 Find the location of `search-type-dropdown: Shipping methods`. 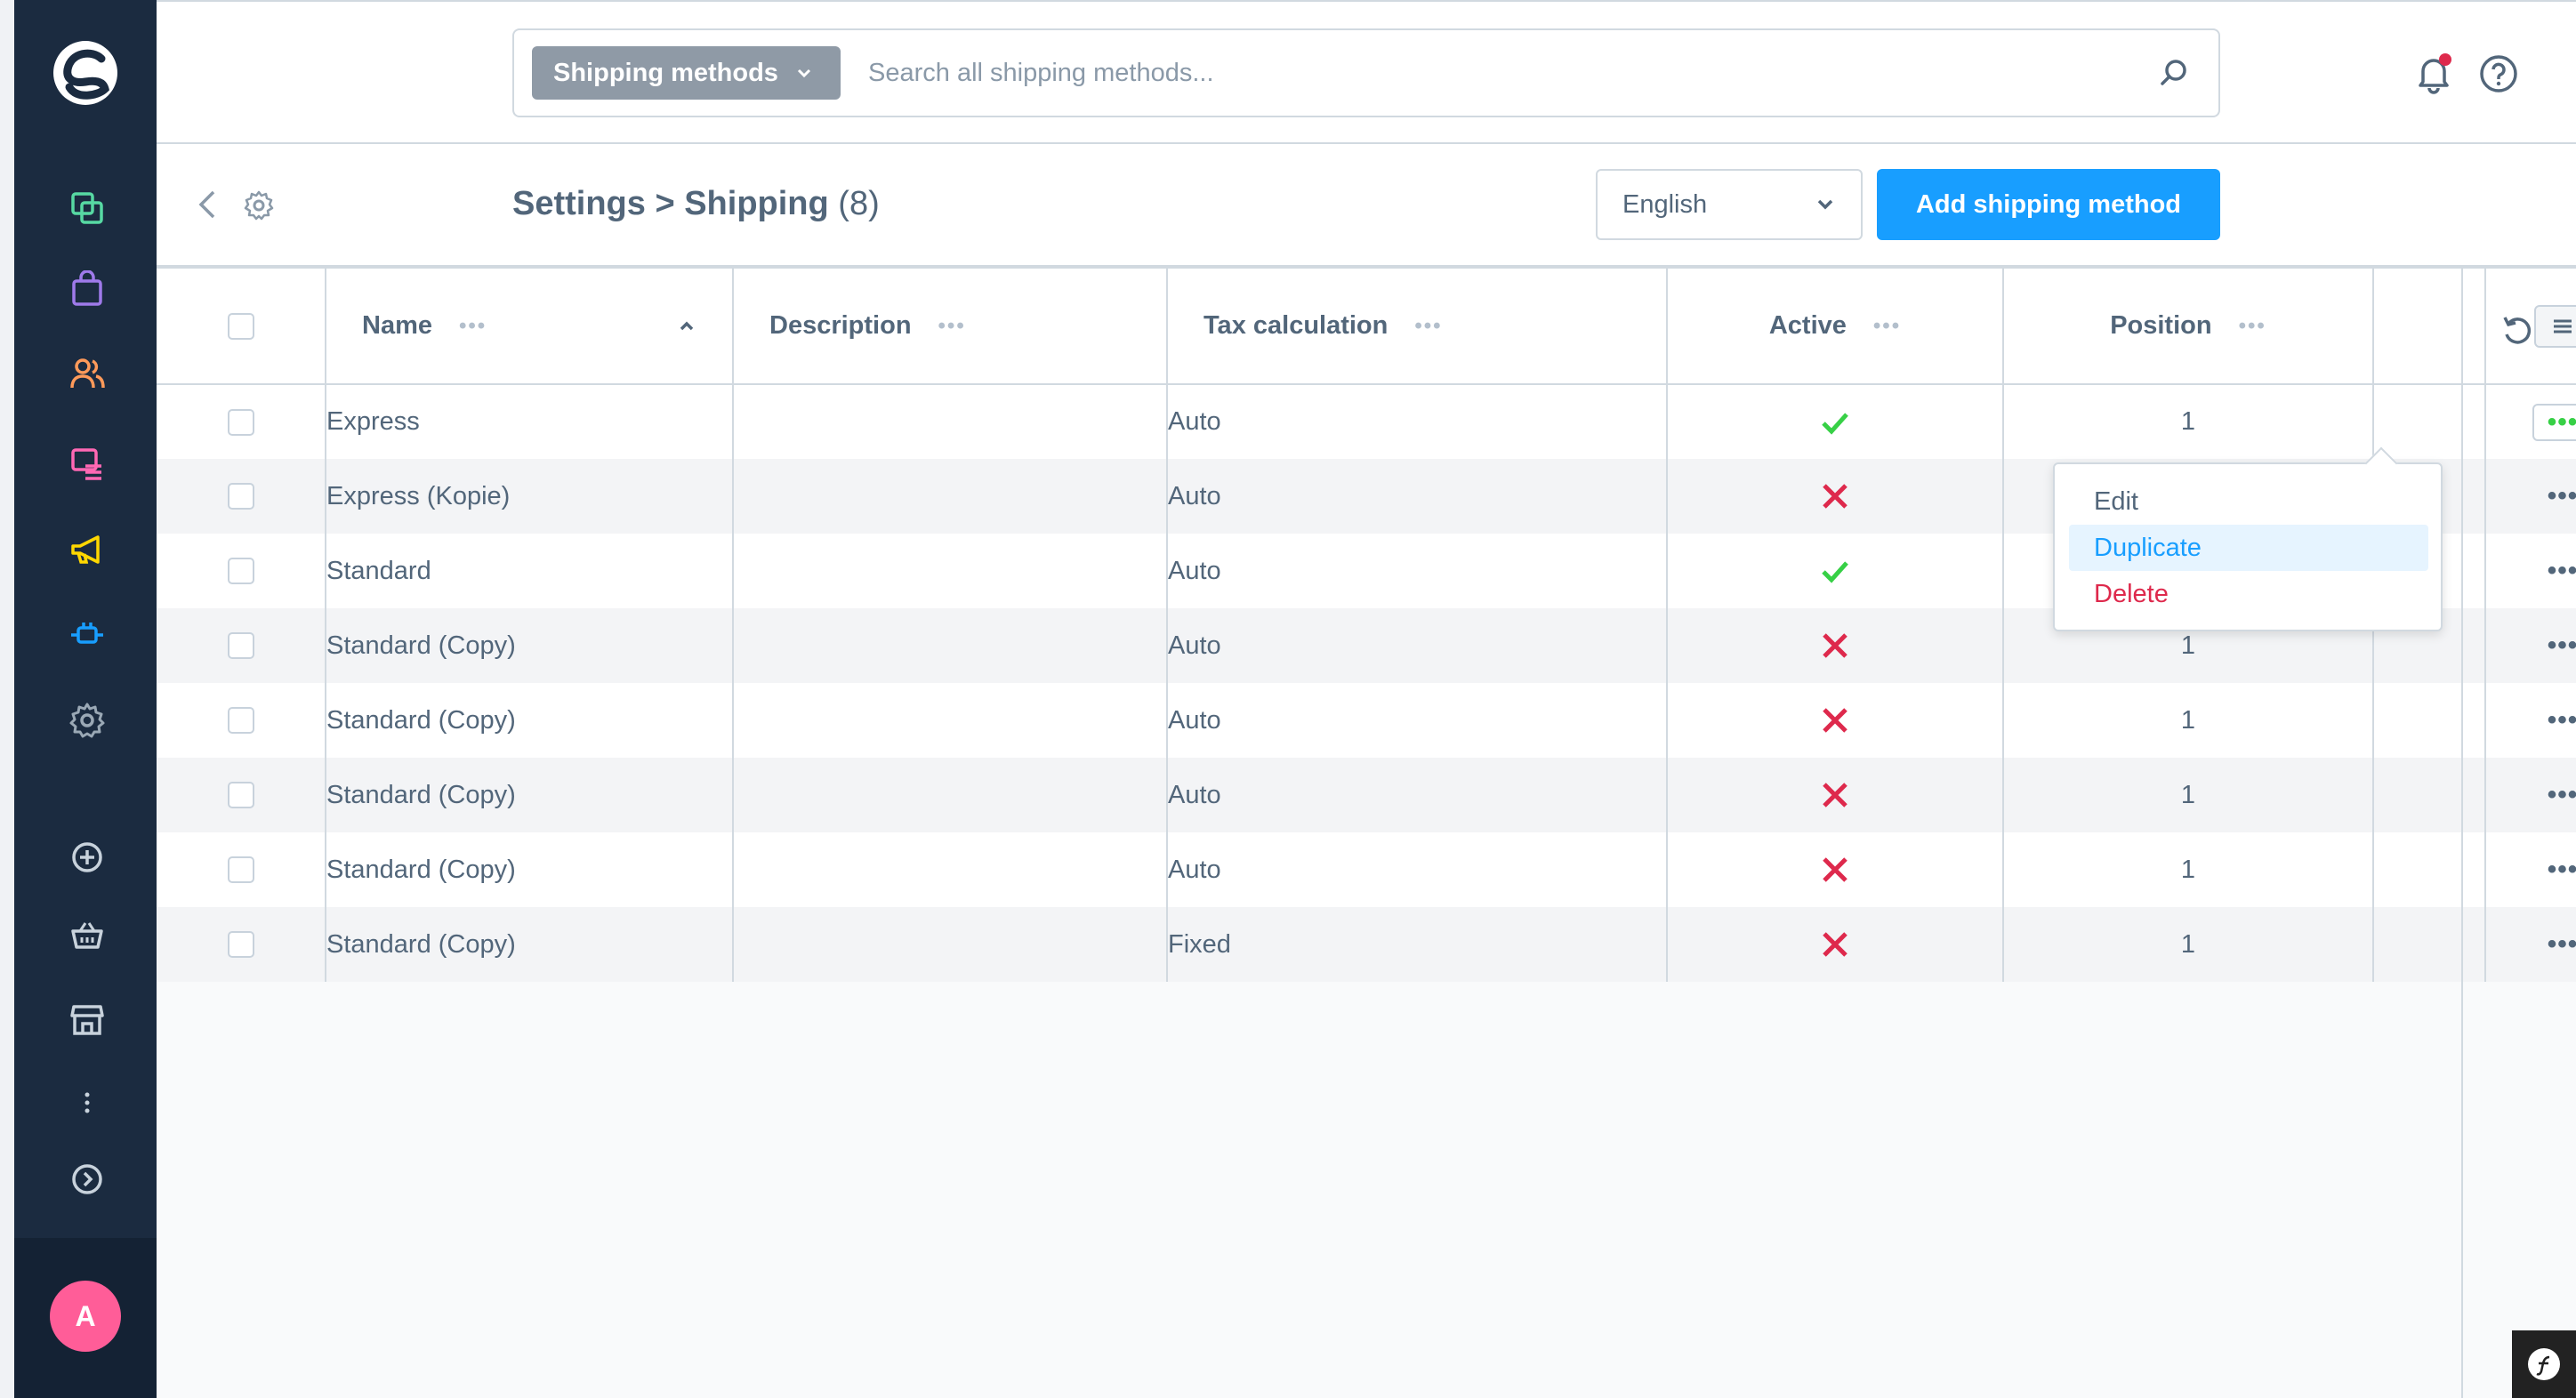

search-type-dropdown: Shipping methods is located at coordinates (686, 73).